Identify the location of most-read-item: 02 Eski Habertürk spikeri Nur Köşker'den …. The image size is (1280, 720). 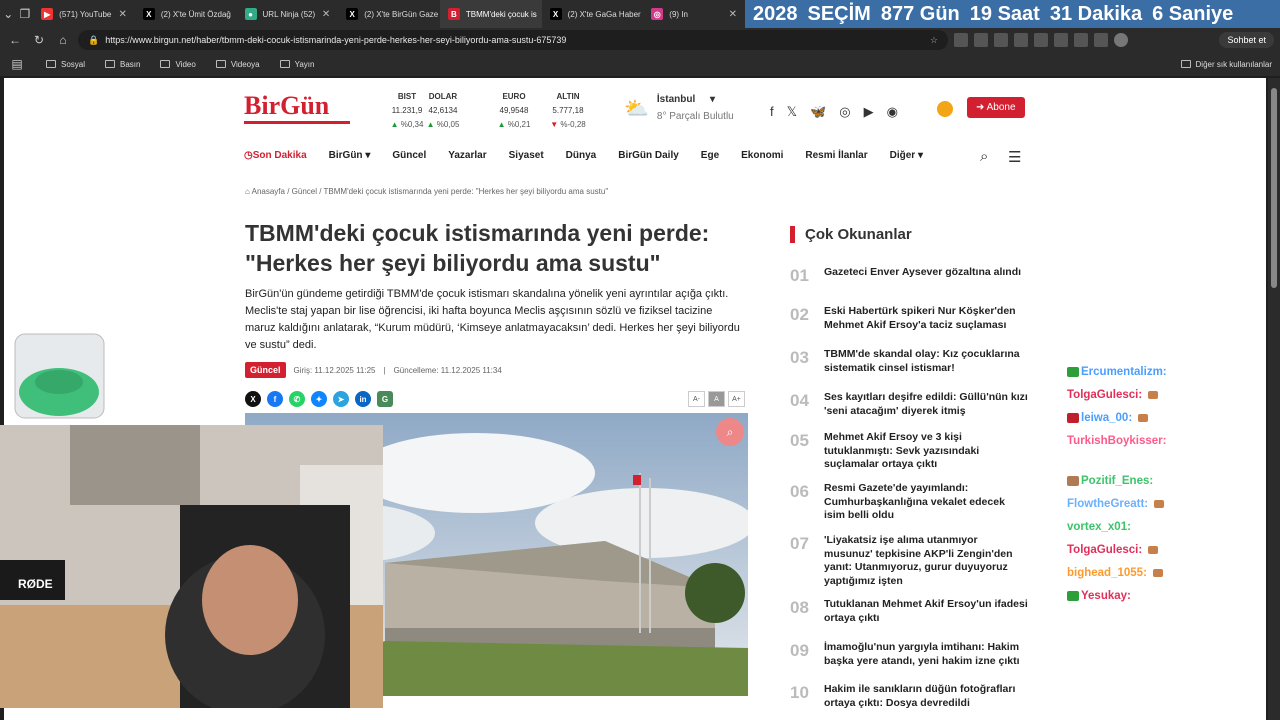
(909, 318).